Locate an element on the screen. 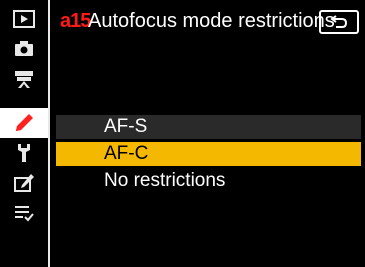 The image size is (365, 267). tab-my-menu is located at coordinates (24, 213).